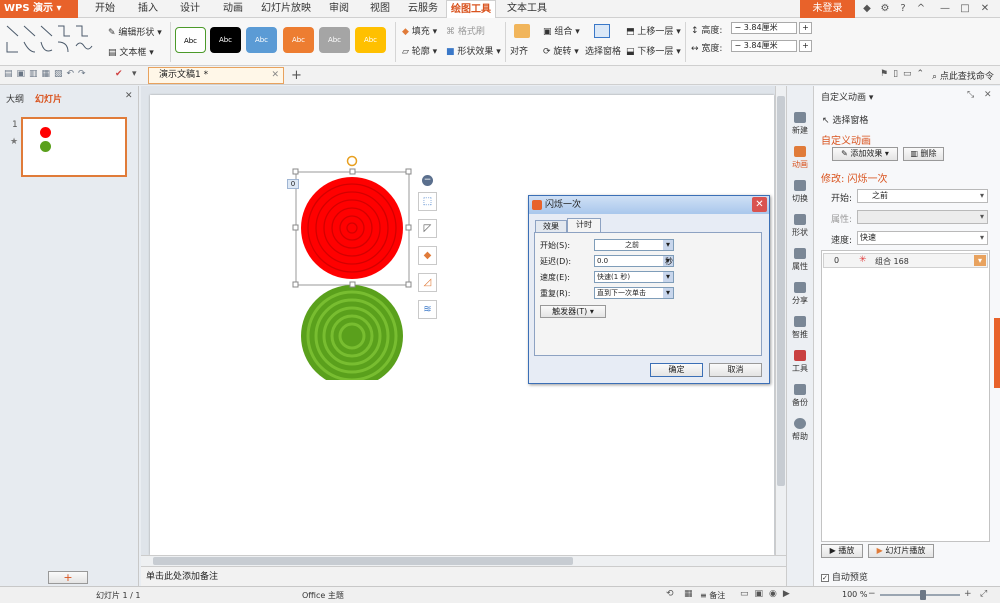 Image resolution: width=1000 pixels, height=603 pixels. What do you see at coordinates (901, 551) in the screenshot?
I see `slideshow-button: ▶ 幻灯片播放` at bounding box center [901, 551].